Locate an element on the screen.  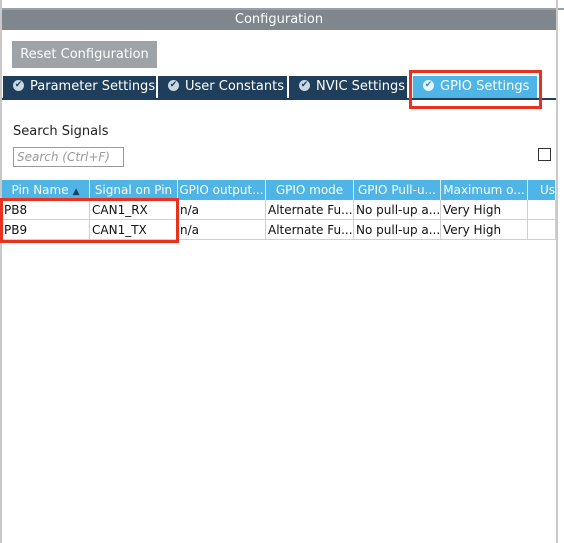
tab-parameter-settings: ✔ Parameter Settings is located at coordinates (79, 87).